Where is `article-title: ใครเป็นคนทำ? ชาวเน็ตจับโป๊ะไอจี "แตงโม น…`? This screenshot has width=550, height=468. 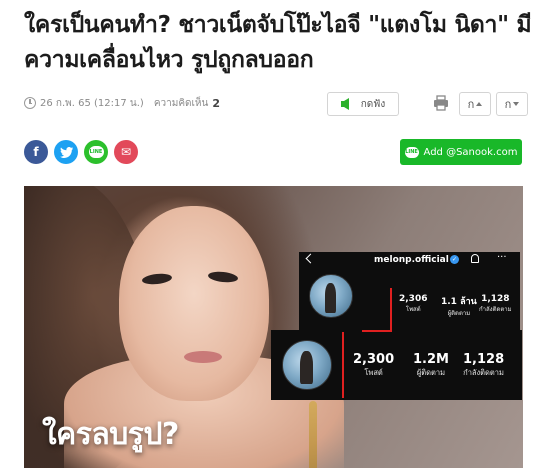 article-title: ใครเป็นคนทำ? ชาวเน็ตจับโป๊ะไอจี "แตงโม น… is located at coordinates (278, 42).